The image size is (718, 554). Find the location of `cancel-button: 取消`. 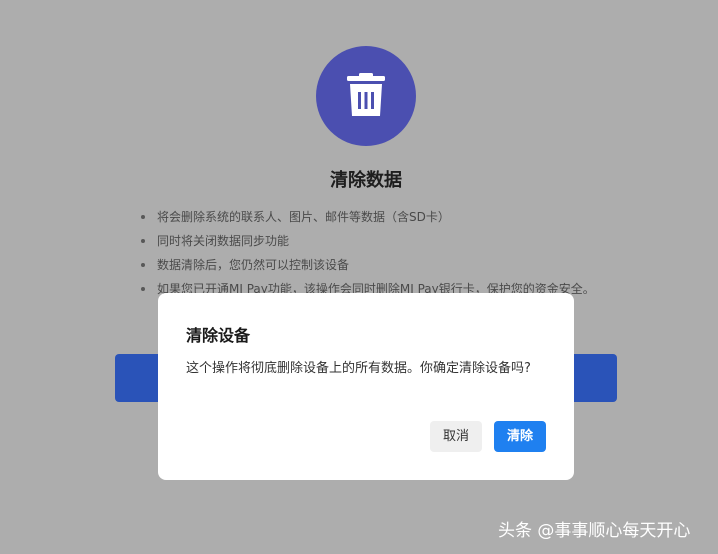

cancel-button: 取消 is located at coordinates (456, 436).